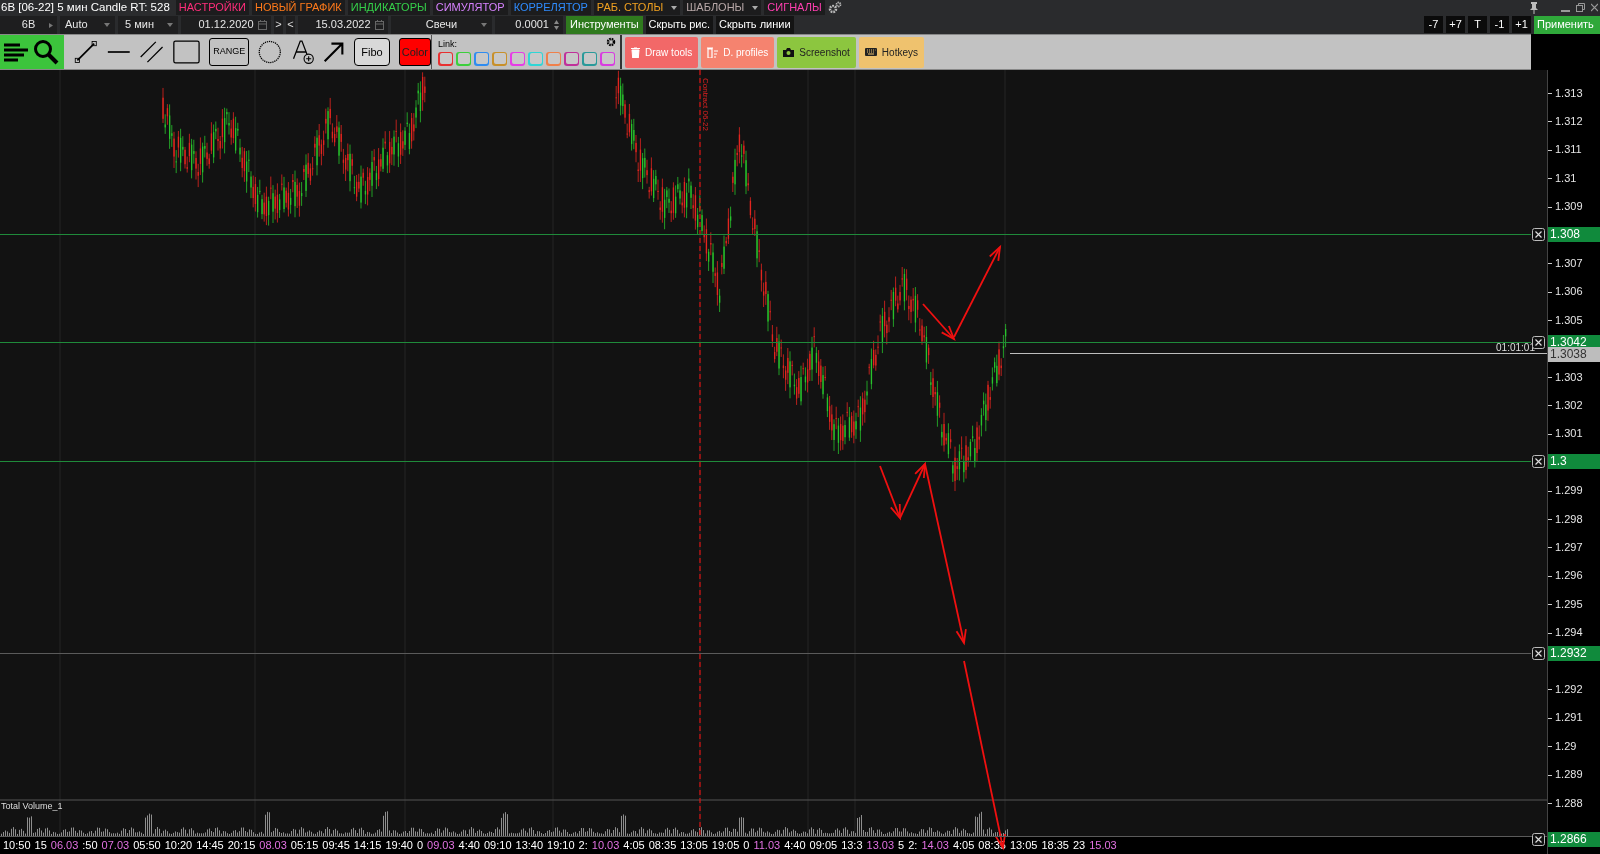 This screenshot has height=854, width=1600. Describe the element at coordinates (1521, 24) in the screenshot. I see `shift-button: +1` at that location.